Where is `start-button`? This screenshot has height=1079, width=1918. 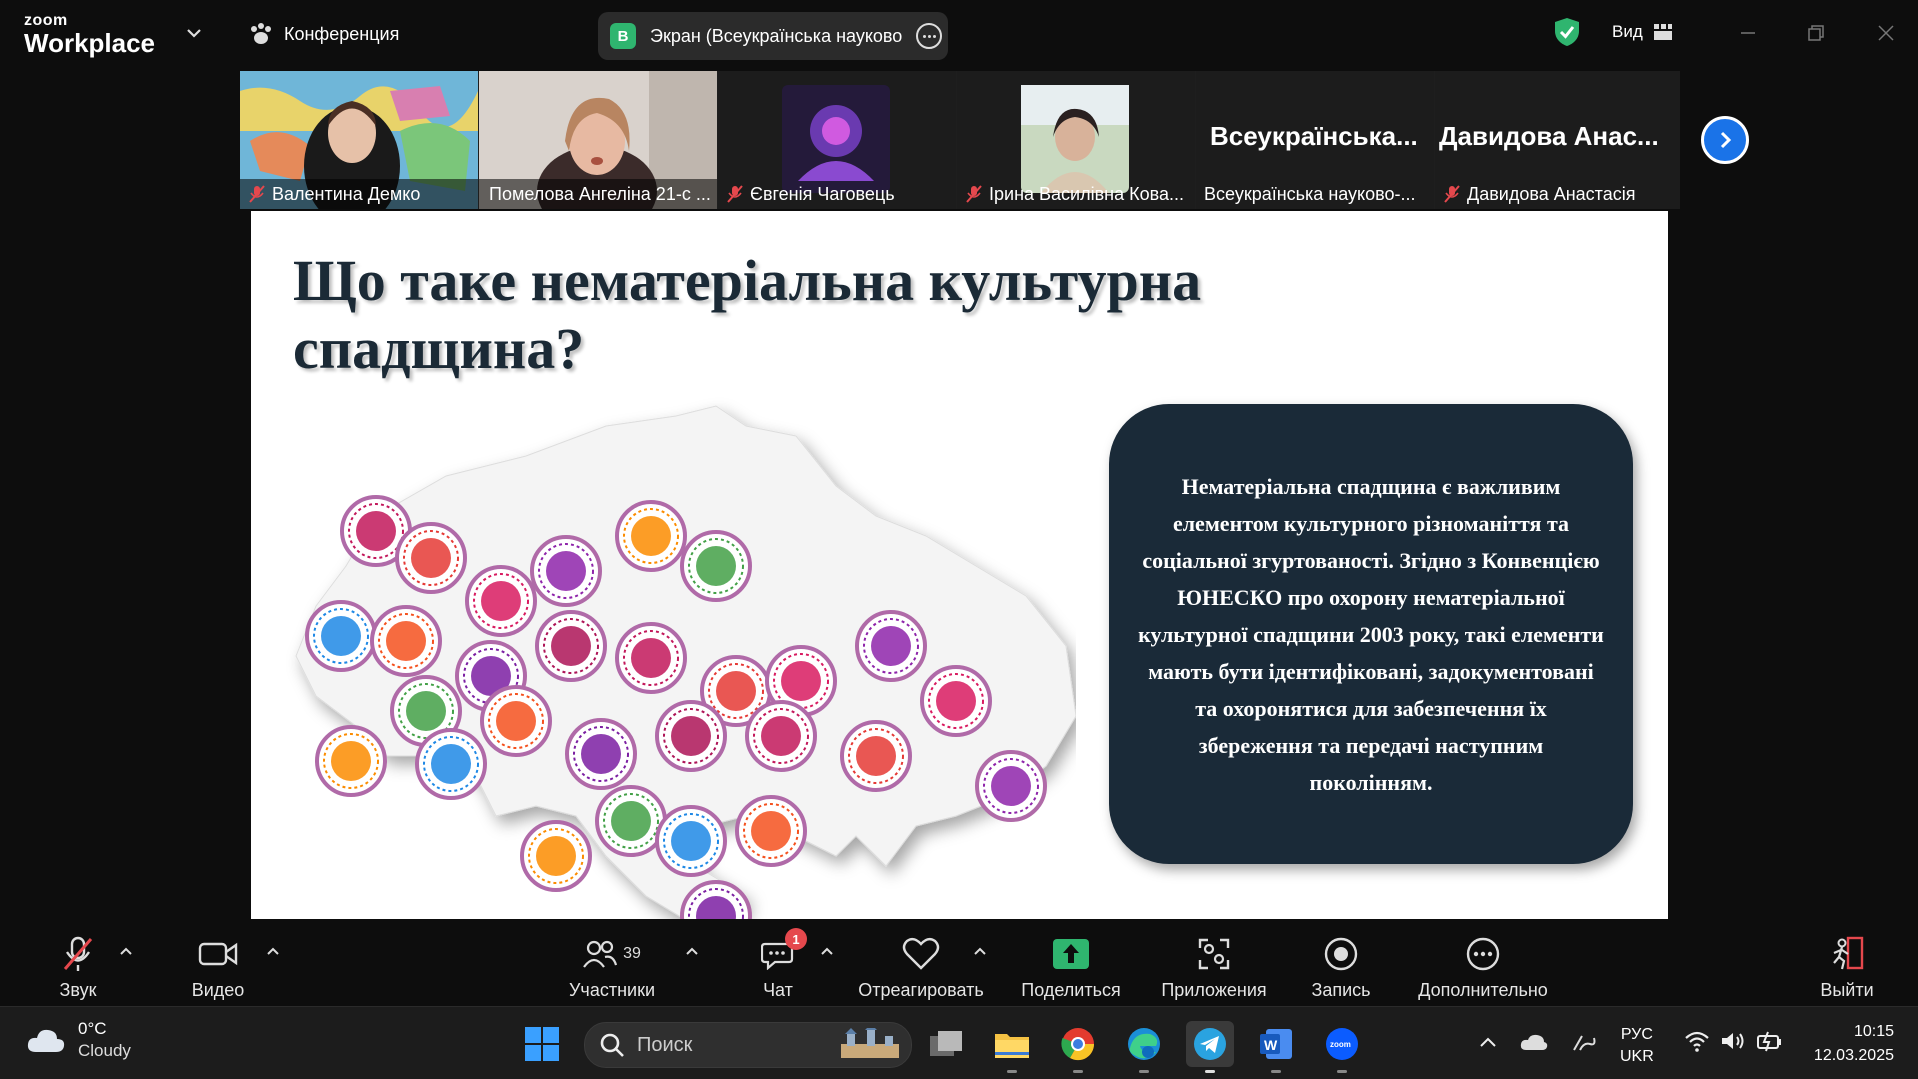 start-button is located at coordinates (542, 1044).